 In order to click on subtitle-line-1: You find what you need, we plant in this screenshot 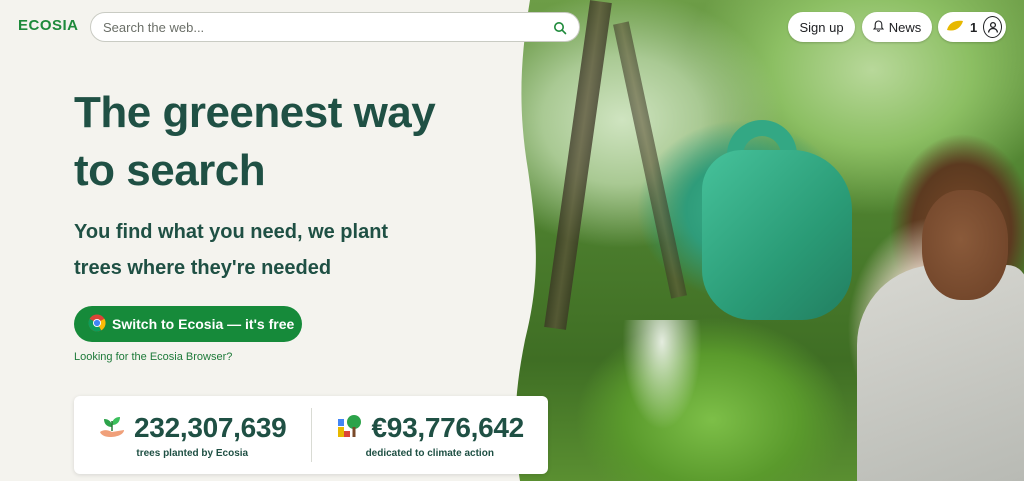, I will do `click(231, 232)`.